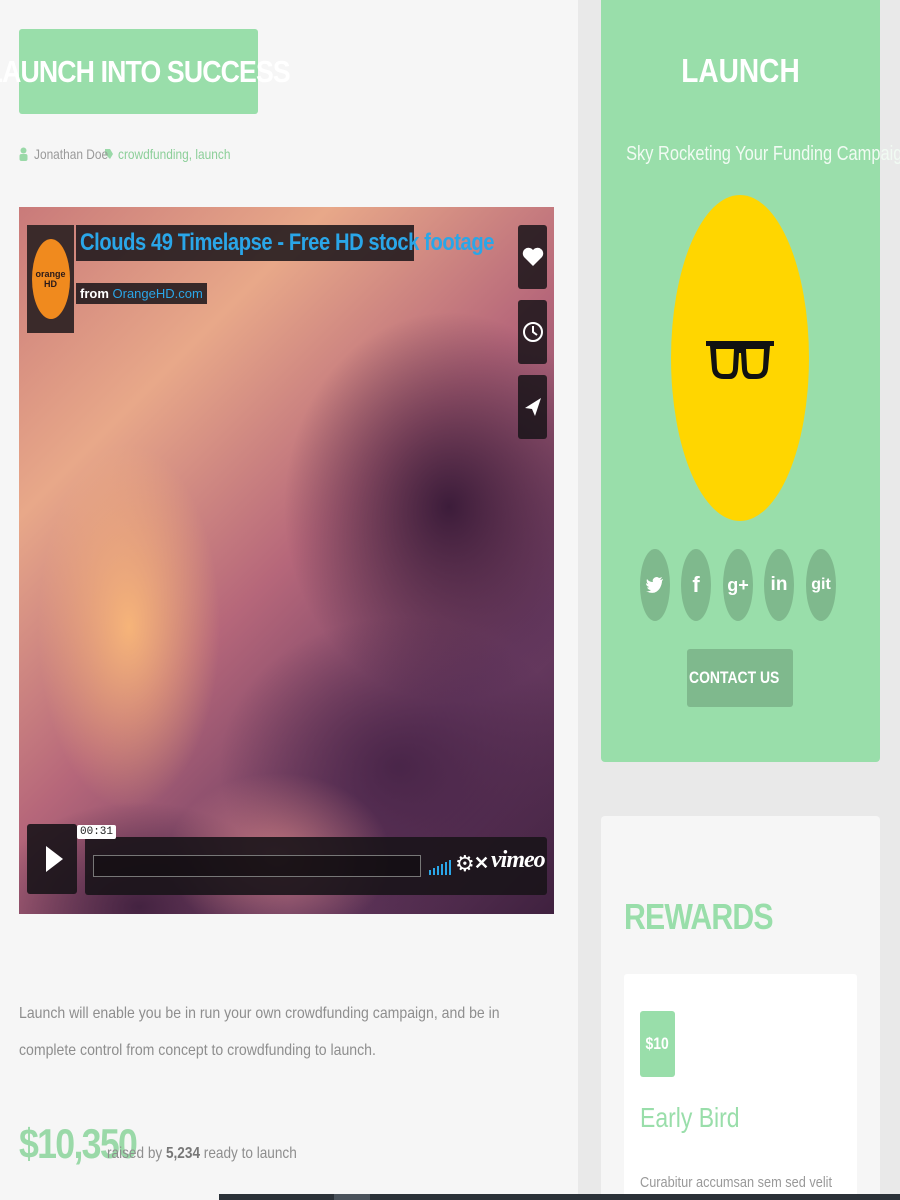  I want to click on avatar, so click(740, 358).